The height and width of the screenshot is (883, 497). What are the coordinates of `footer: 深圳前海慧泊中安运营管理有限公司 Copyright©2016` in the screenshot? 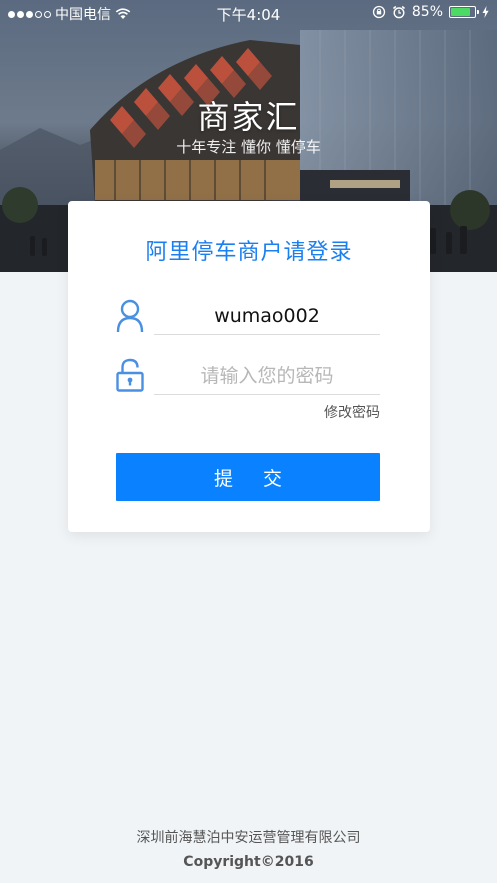 It's located at (248, 850).